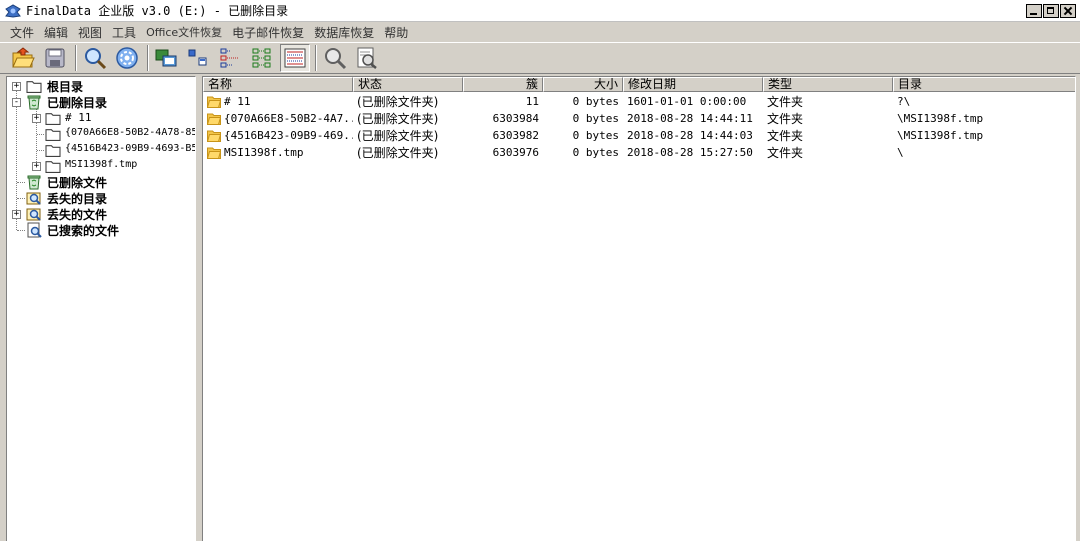  Describe the element at coordinates (515, 152) in the screenshot. I see `cluster-cell: 6303976` at that location.